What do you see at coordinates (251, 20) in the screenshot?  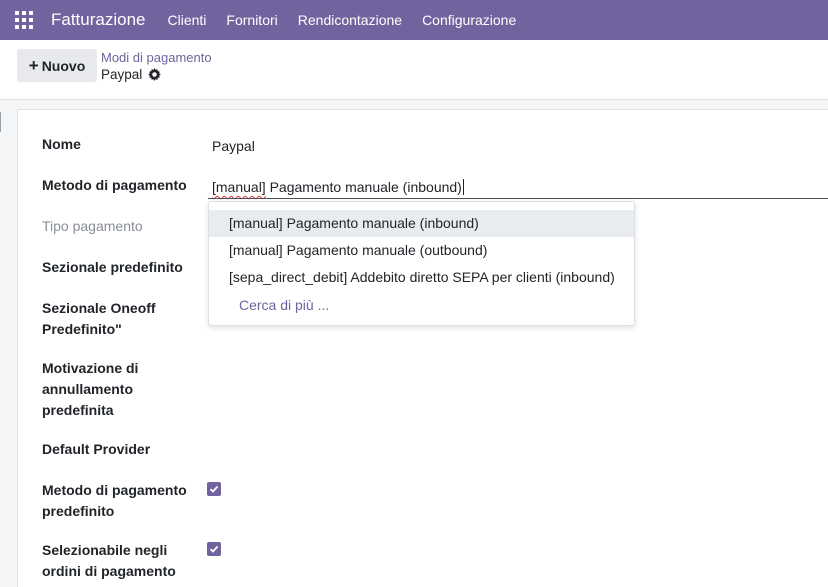 I see `menu-item-fornitori: Fornitori` at bounding box center [251, 20].